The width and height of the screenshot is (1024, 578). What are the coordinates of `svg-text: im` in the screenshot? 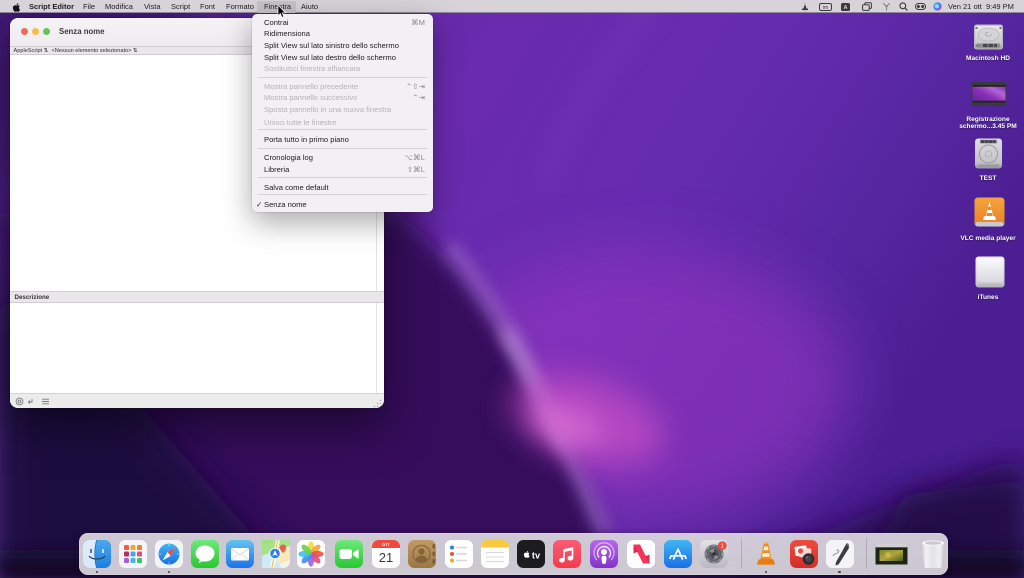 It's located at (825, 7).